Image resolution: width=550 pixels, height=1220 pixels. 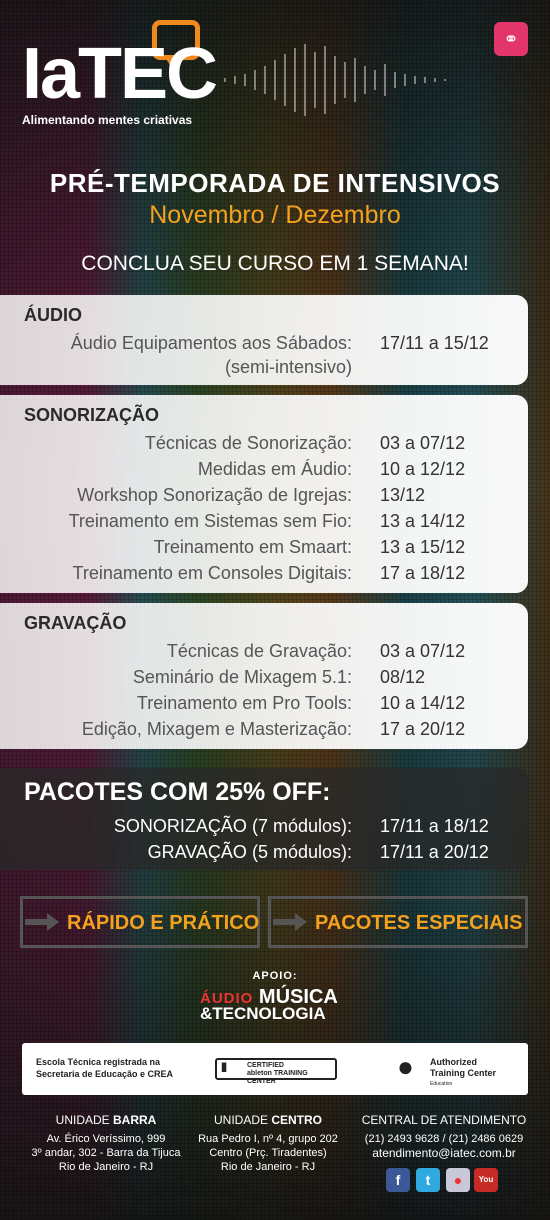 I want to click on unidade-name: BARRA, so click(x=135, y=1120).